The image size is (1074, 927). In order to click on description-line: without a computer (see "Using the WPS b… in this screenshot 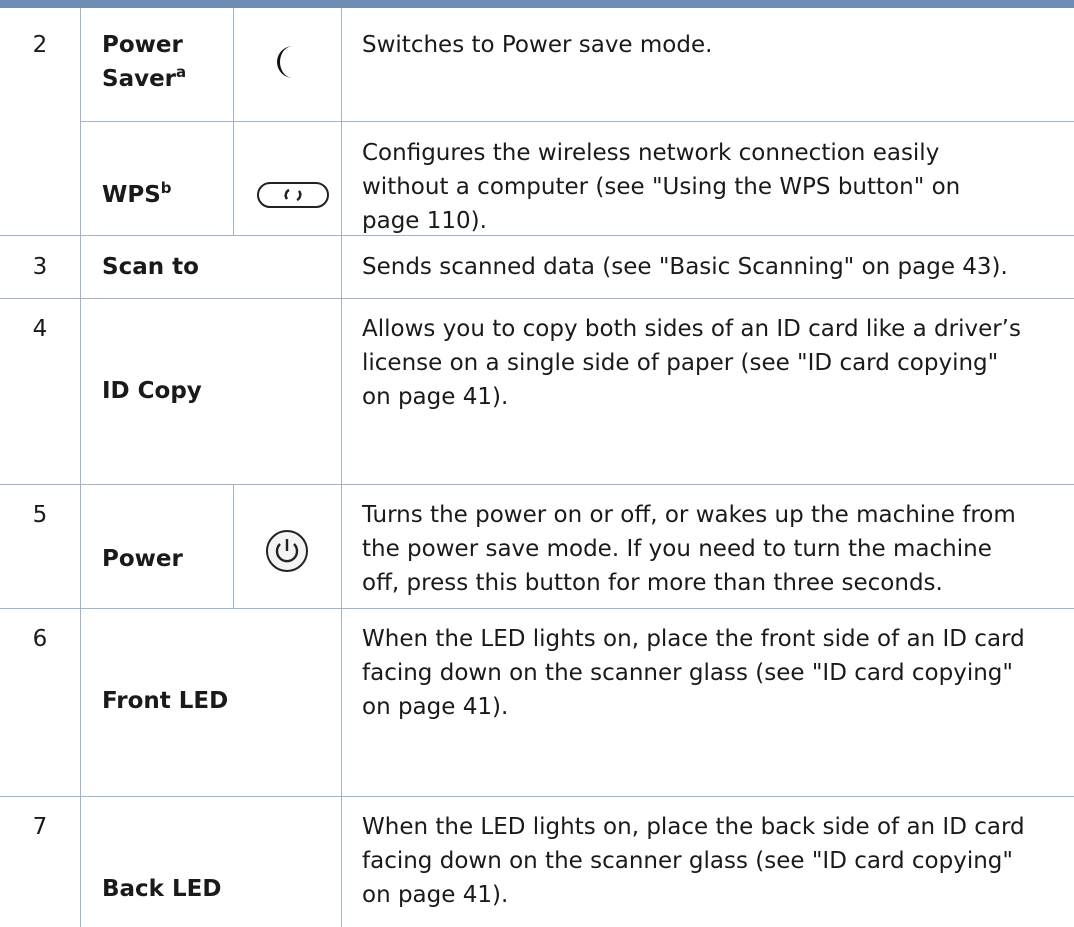, I will do `click(661, 187)`.